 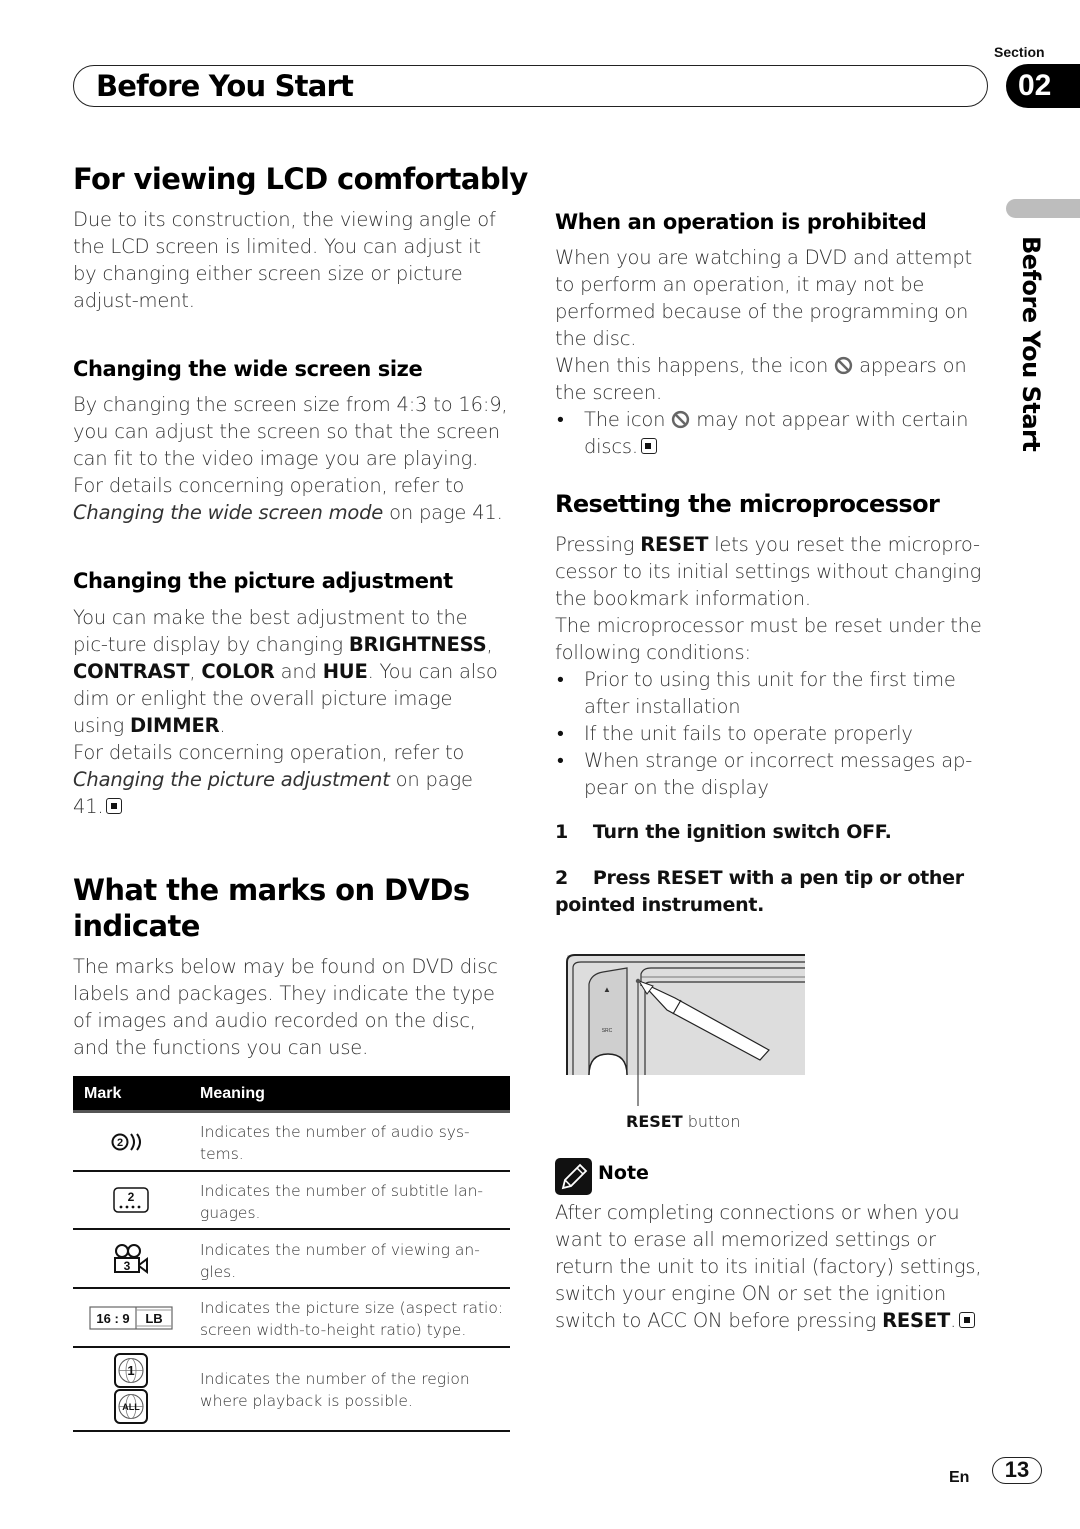 What do you see at coordinates (1019, 52) in the screenshot?
I see `section-label: Section` at bounding box center [1019, 52].